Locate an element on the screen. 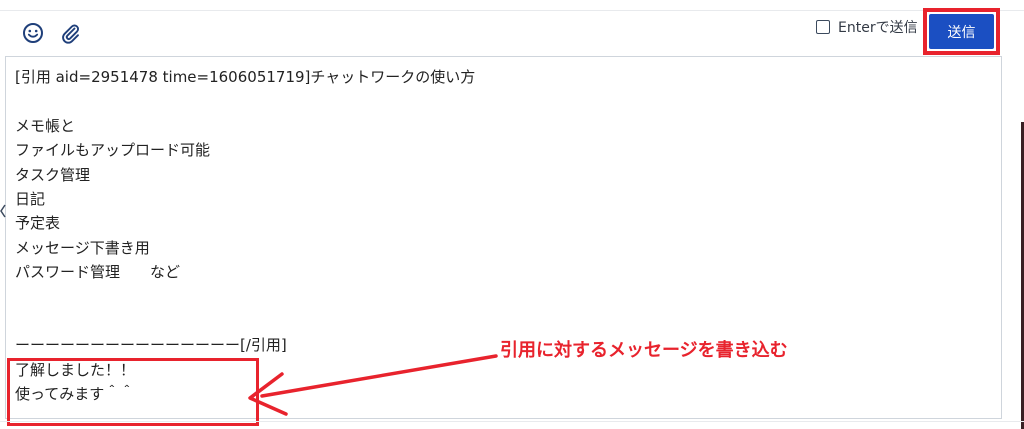 The width and height of the screenshot is (1024, 429). smiley-icon is located at coordinates (33, 33).